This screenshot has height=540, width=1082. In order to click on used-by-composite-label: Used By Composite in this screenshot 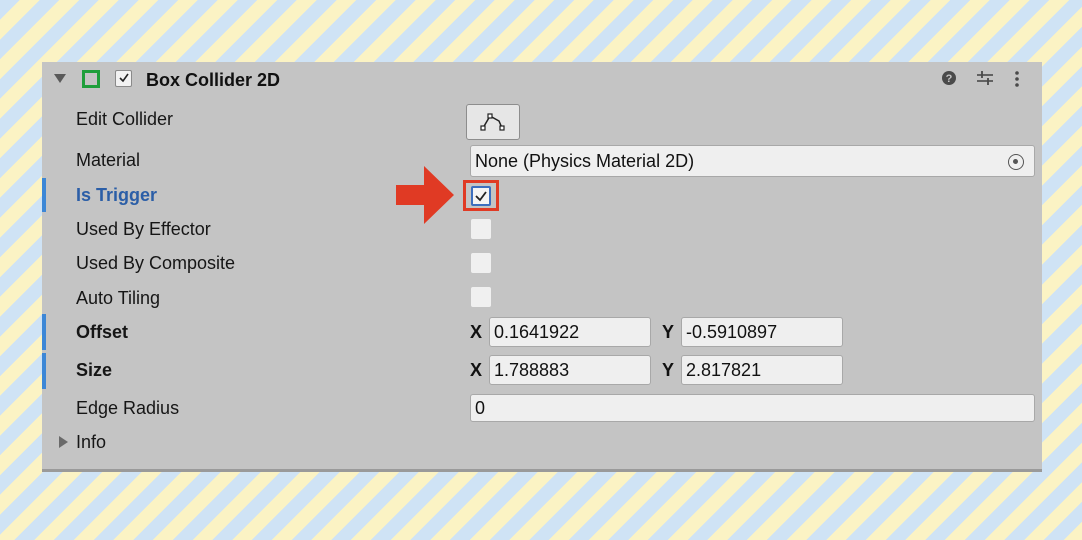, I will do `click(156, 263)`.